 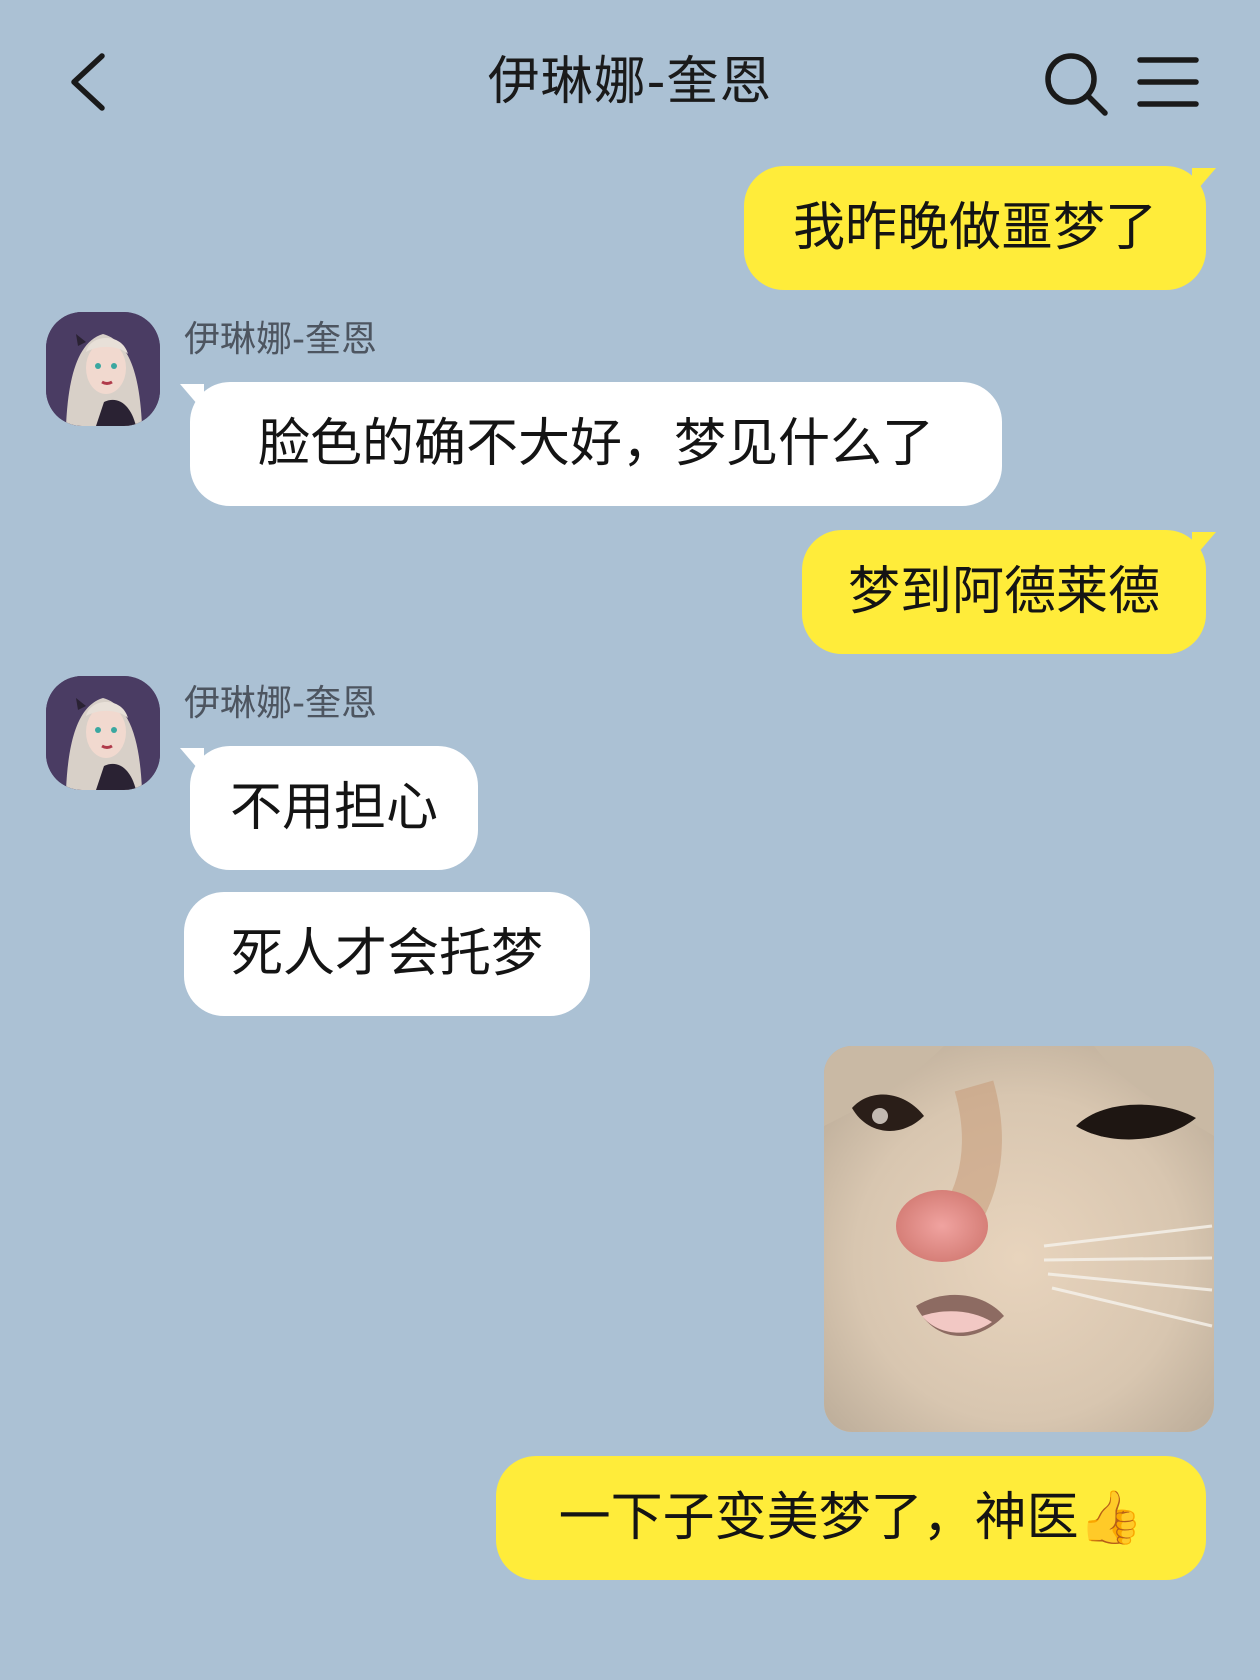 I want to click on message-bubble-incoming: 脸色的确不大好，梦见什么了, so click(x=591, y=444).